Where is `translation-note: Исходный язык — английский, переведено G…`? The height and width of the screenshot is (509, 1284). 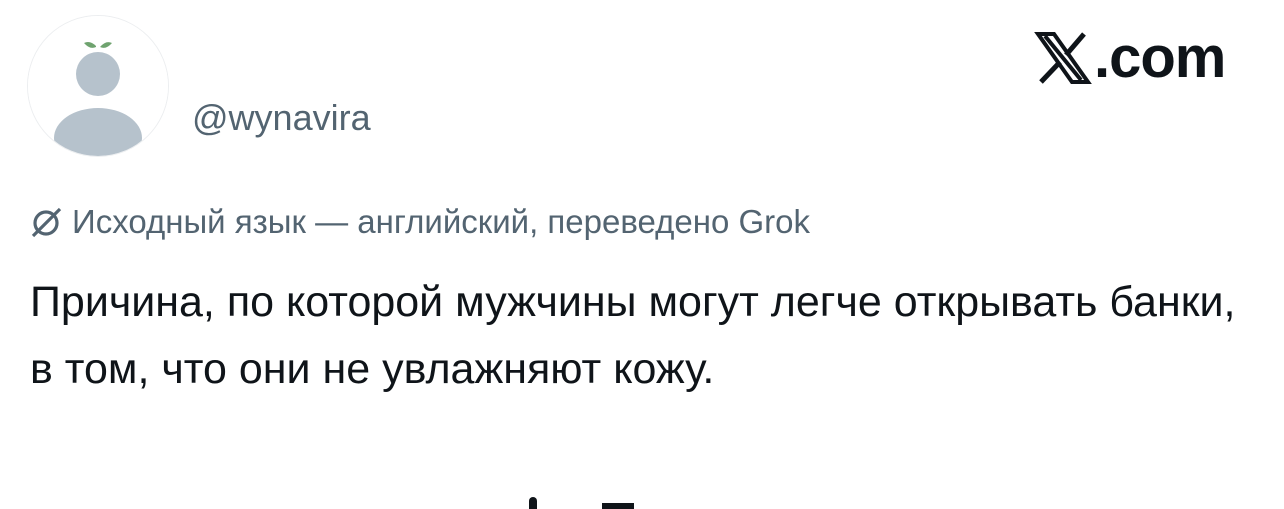 translation-note: Исходный язык — английский, переведено G… is located at coordinates (420, 222).